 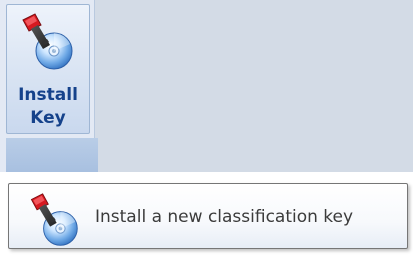 I want to click on tooltip-text: Install a new classification key, so click(x=224, y=217).